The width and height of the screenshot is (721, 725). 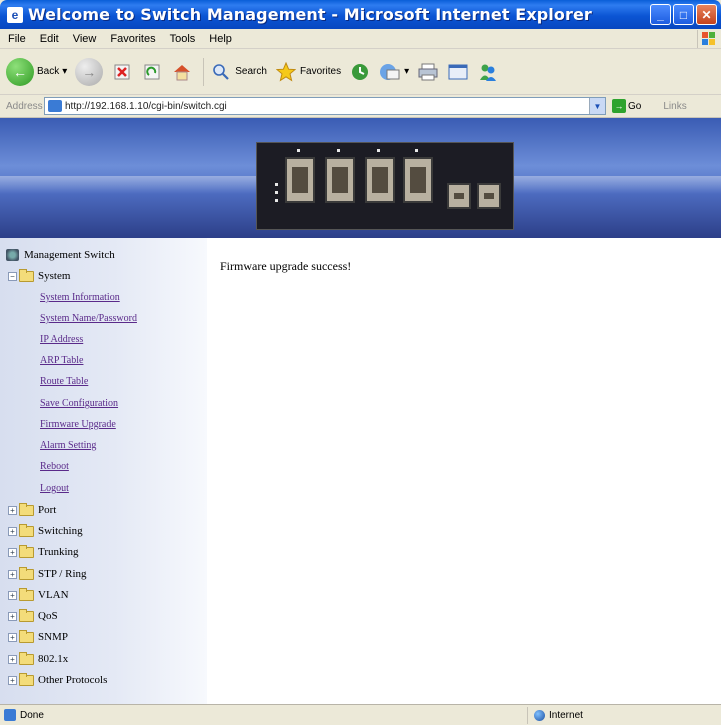 I want to click on print-button, so click(x=428, y=72).